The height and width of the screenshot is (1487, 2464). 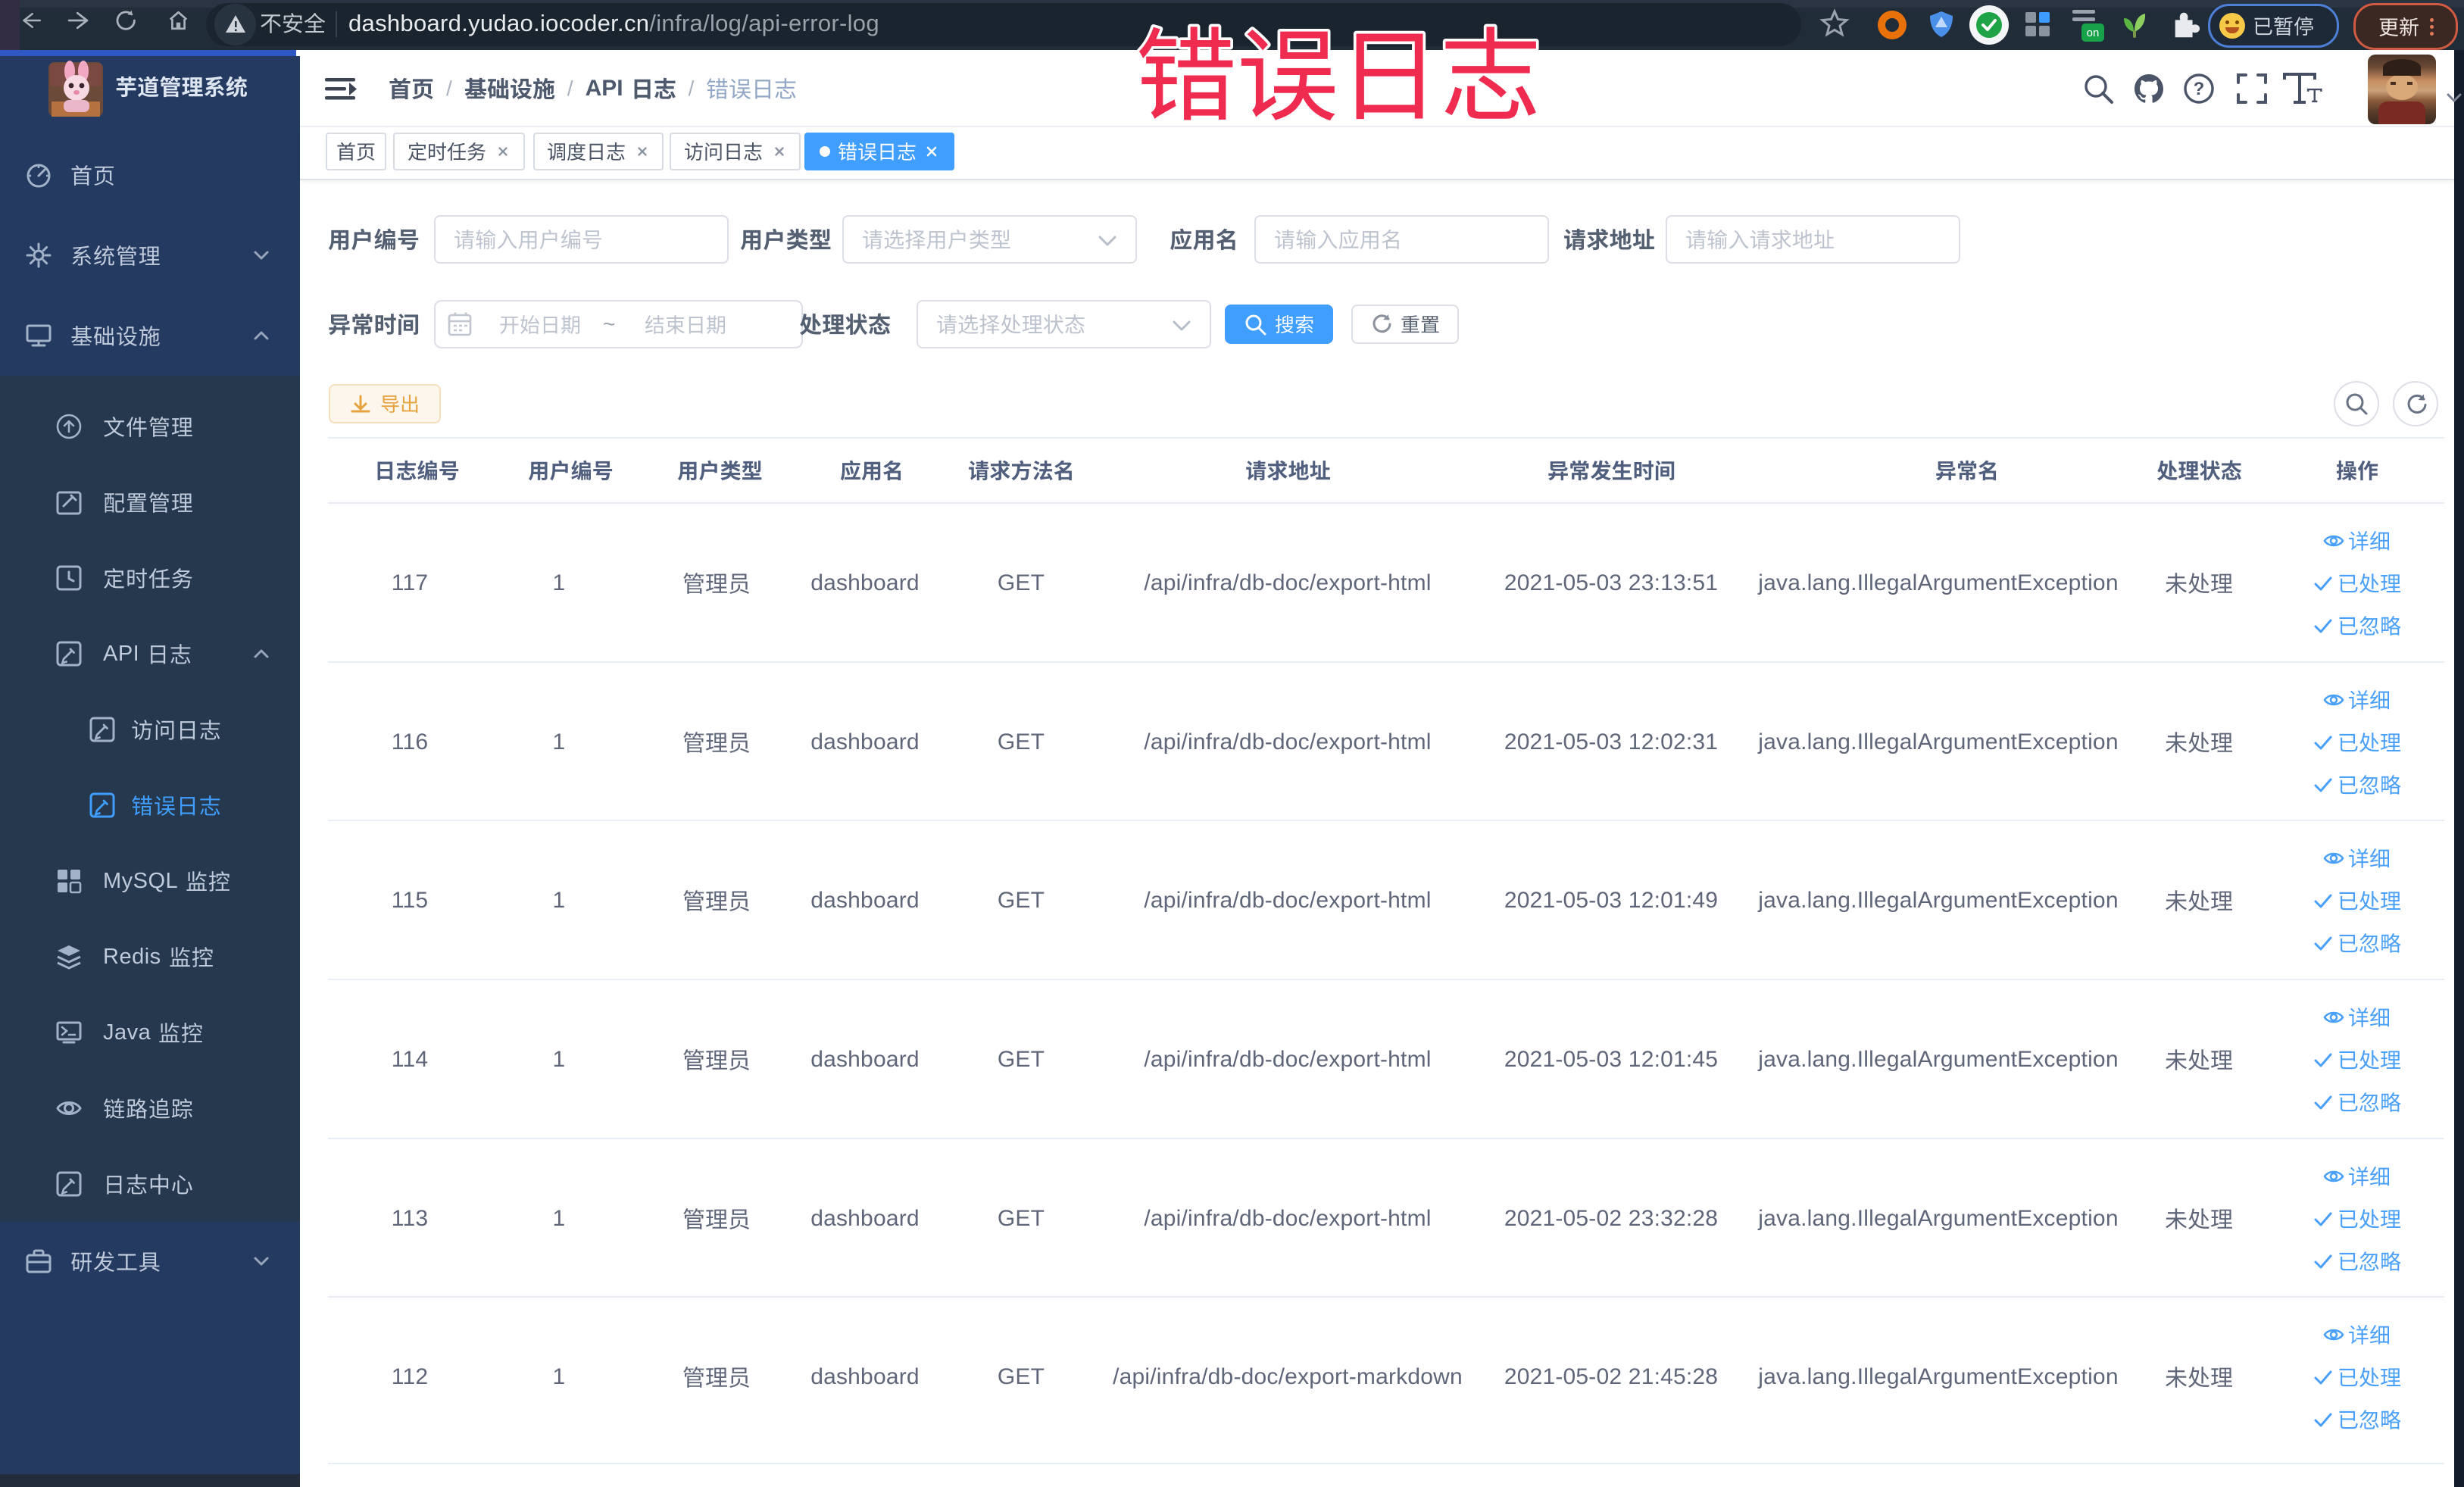 What do you see at coordinates (2093, 33) in the screenshot?
I see `svg-text: on` at bounding box center [2093, 33].